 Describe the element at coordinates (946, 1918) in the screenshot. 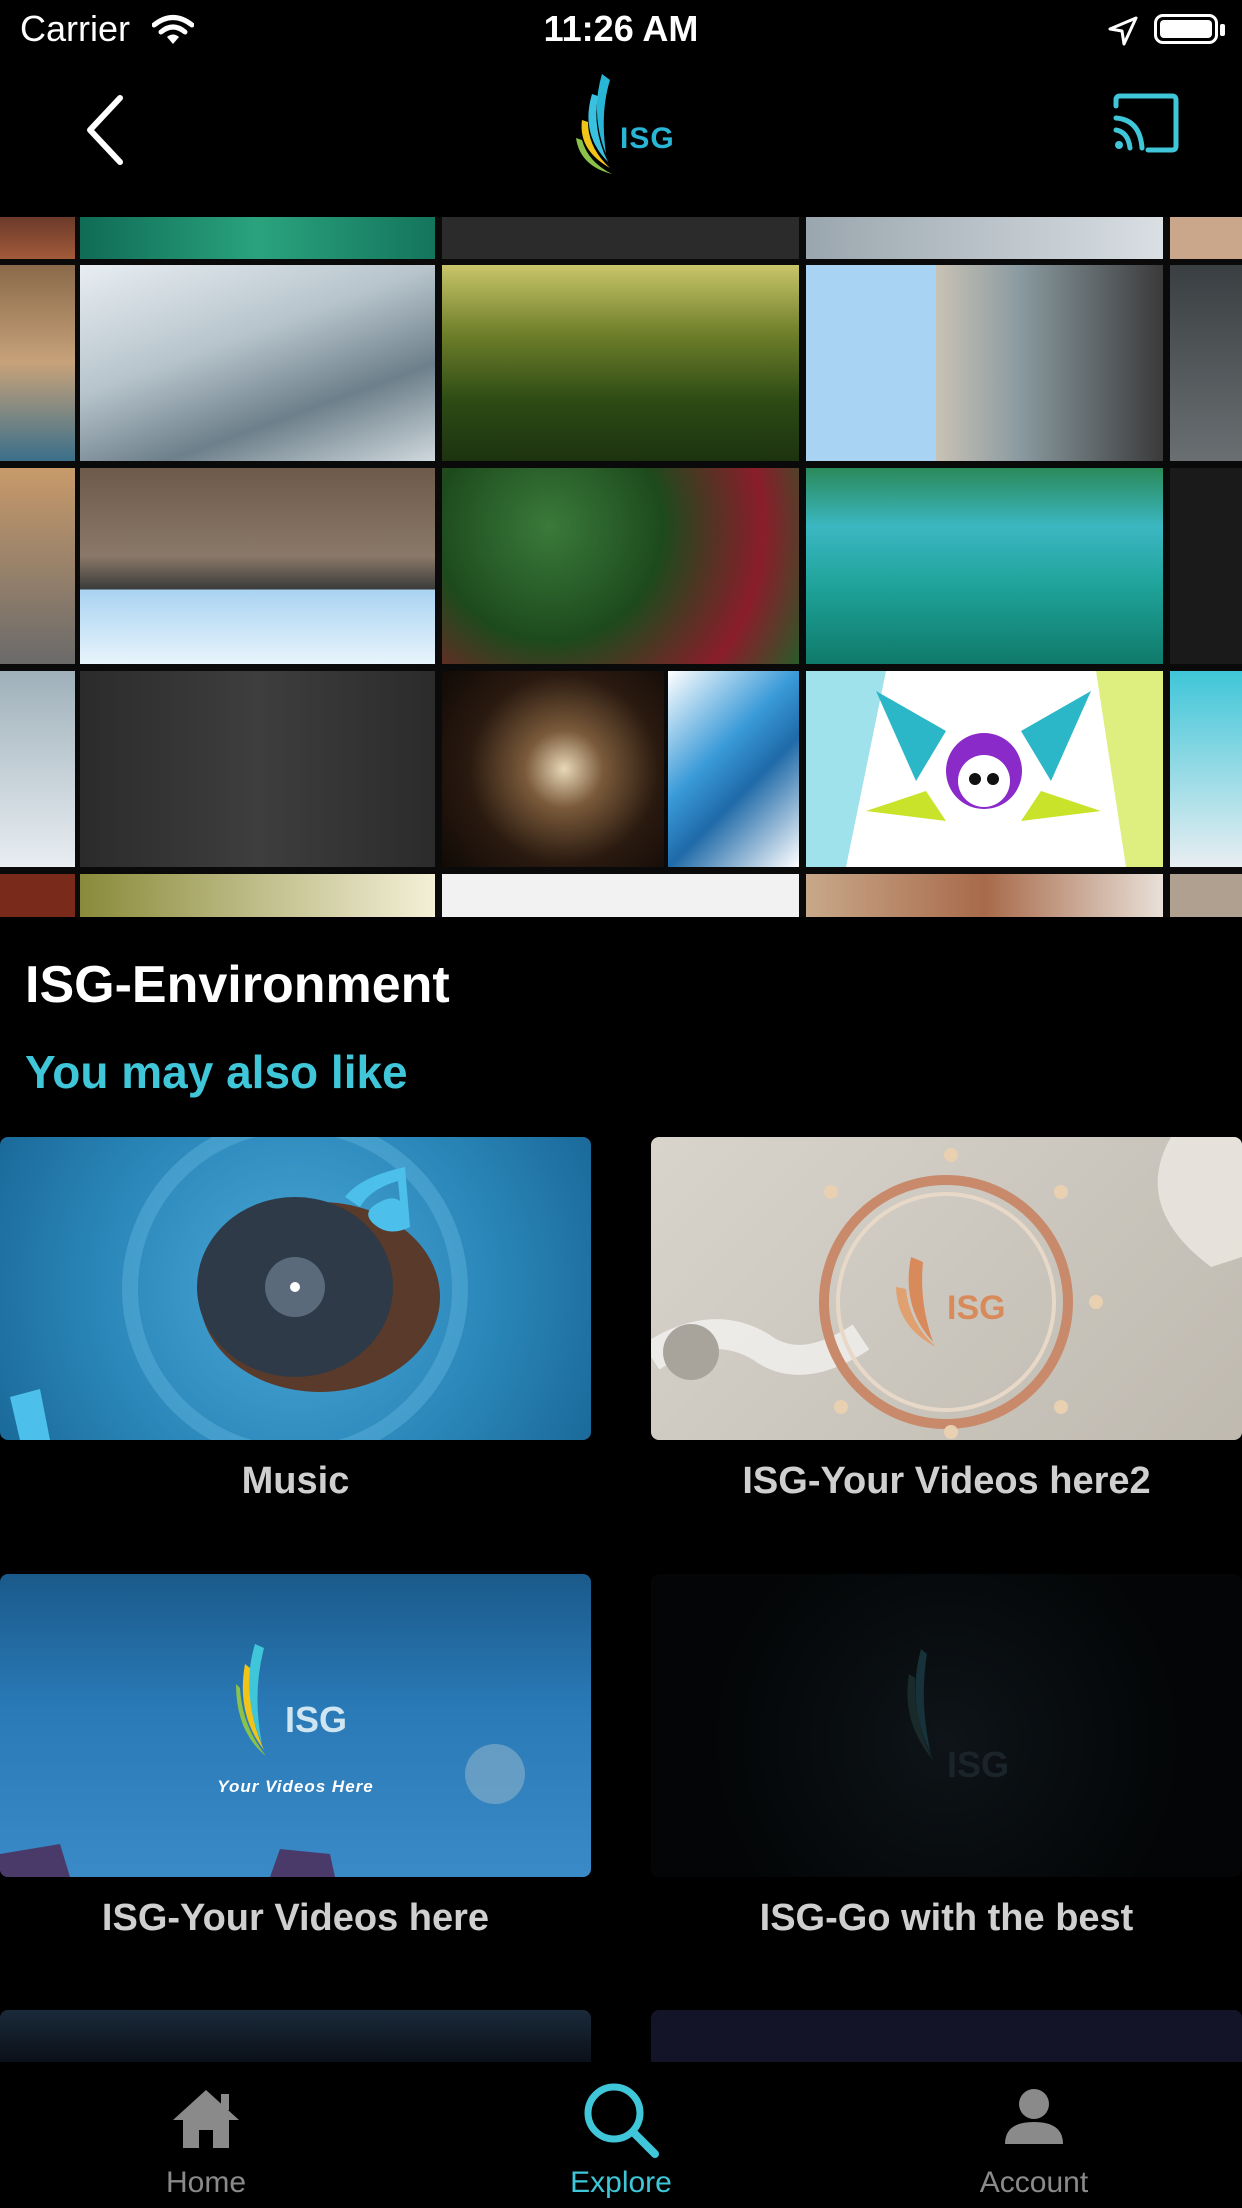

I see `card-label: ISG-Go with the best` at that location.